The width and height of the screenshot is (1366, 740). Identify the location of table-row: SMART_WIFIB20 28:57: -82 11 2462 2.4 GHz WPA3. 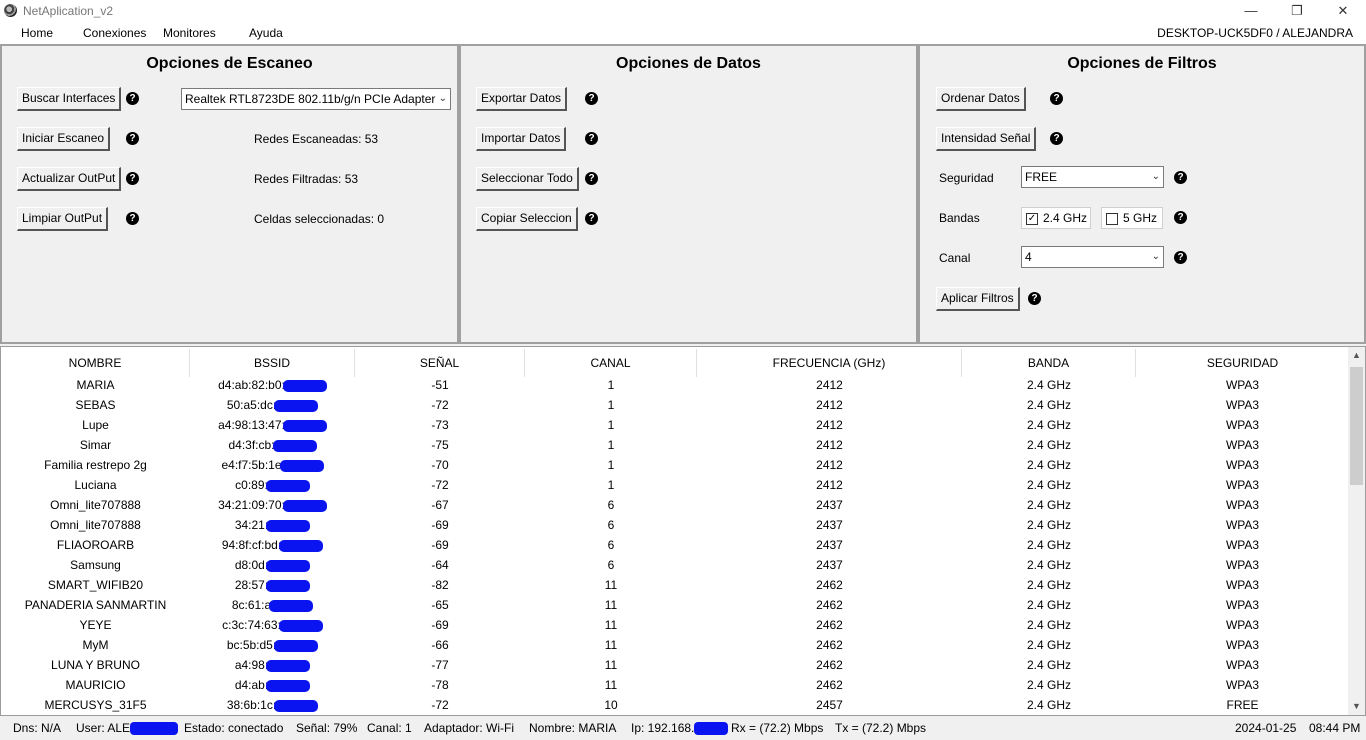
(675, 585).